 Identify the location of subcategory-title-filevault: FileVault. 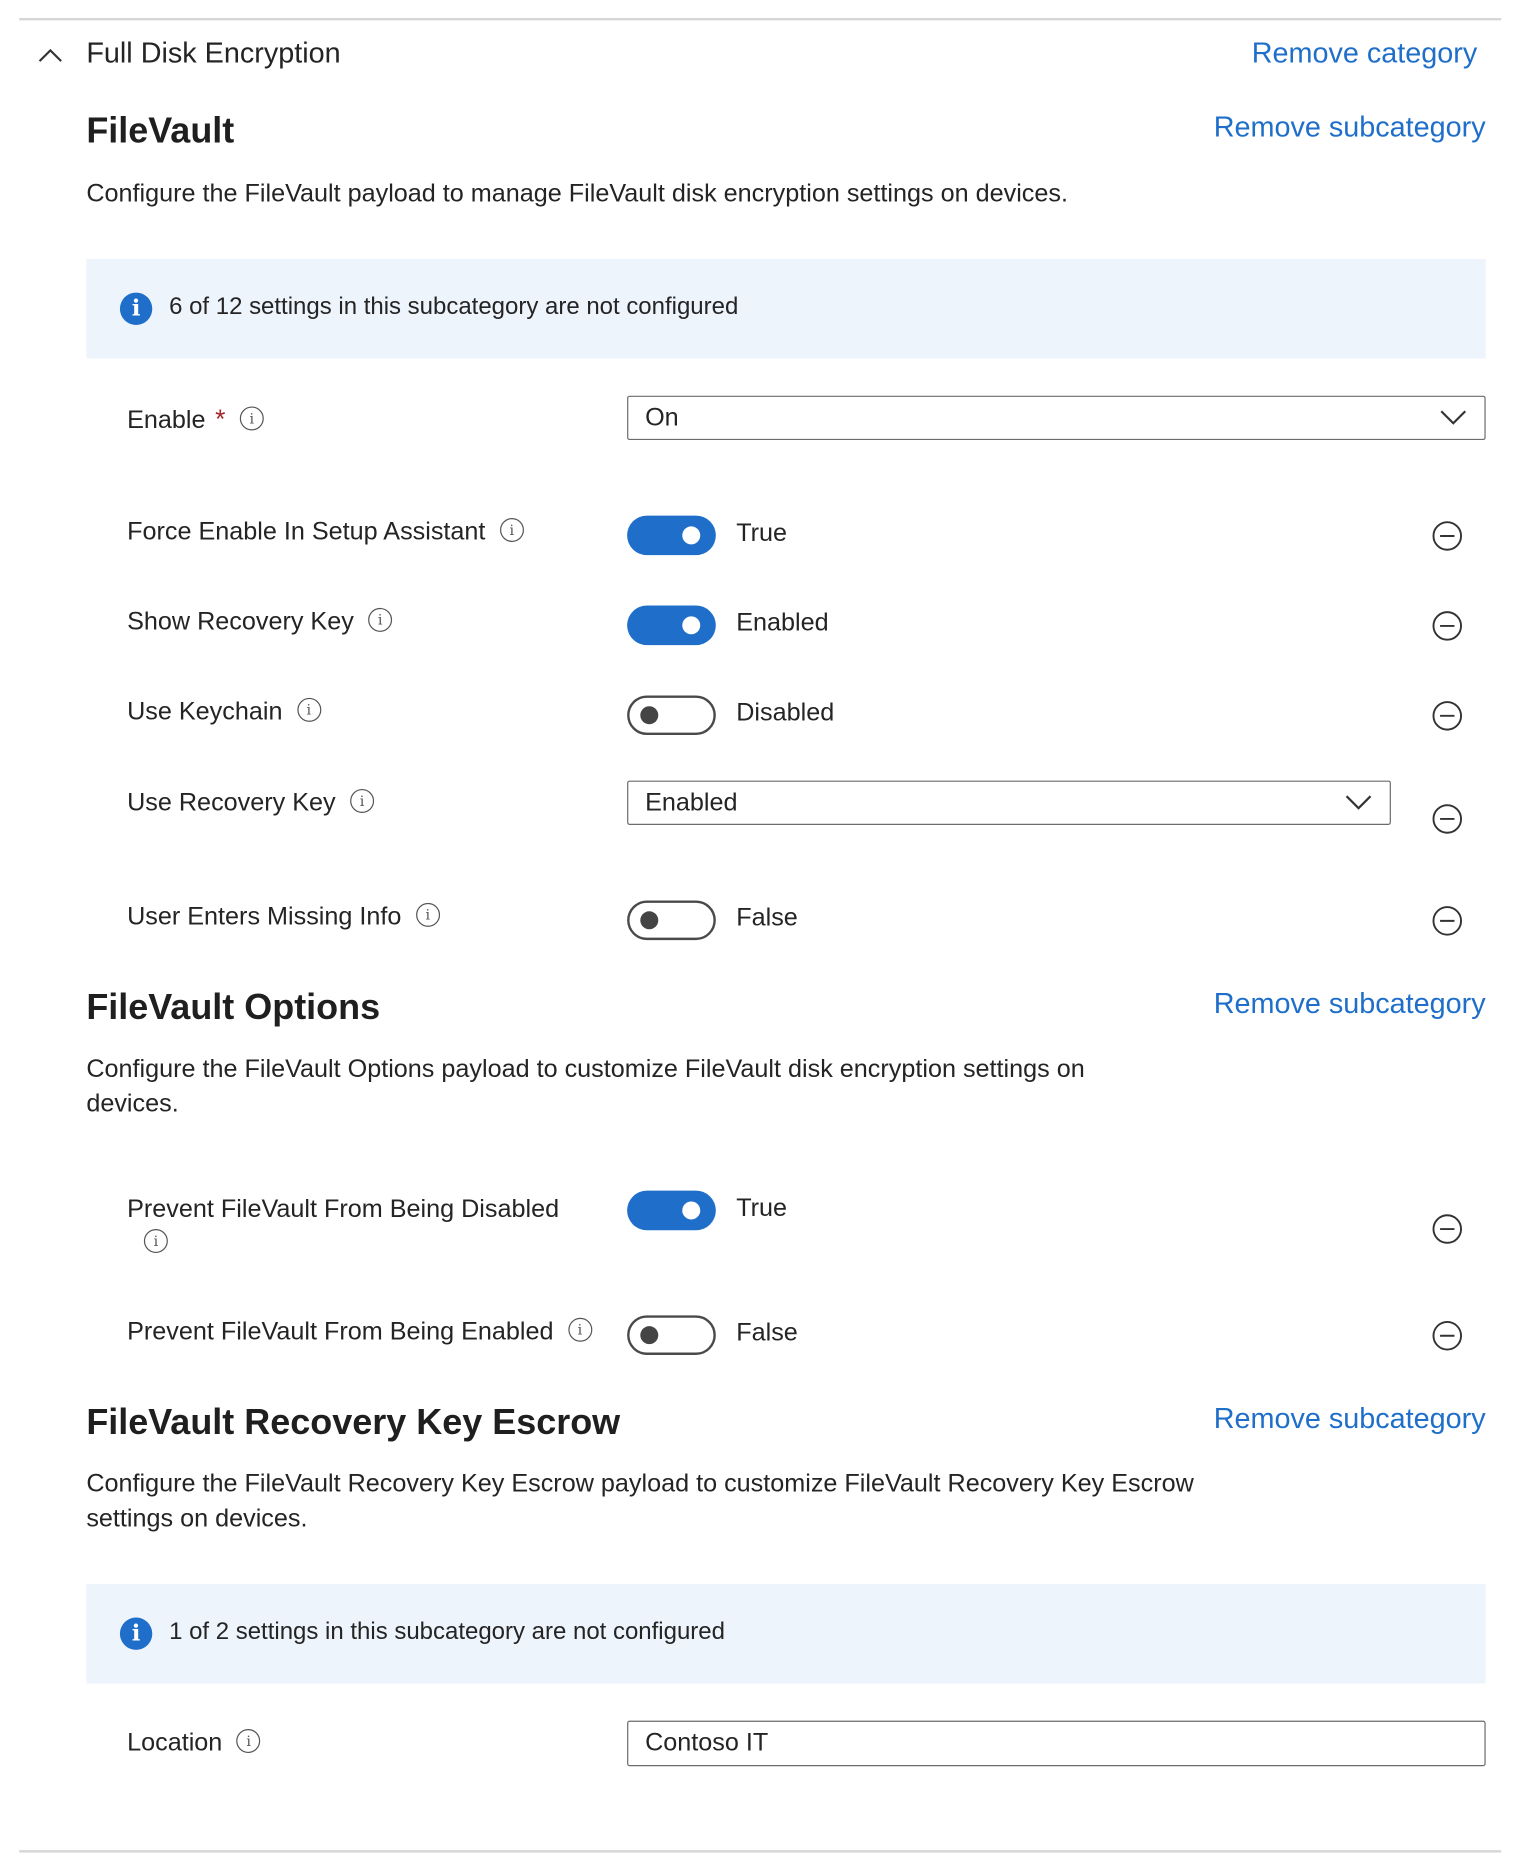
(160, 131).